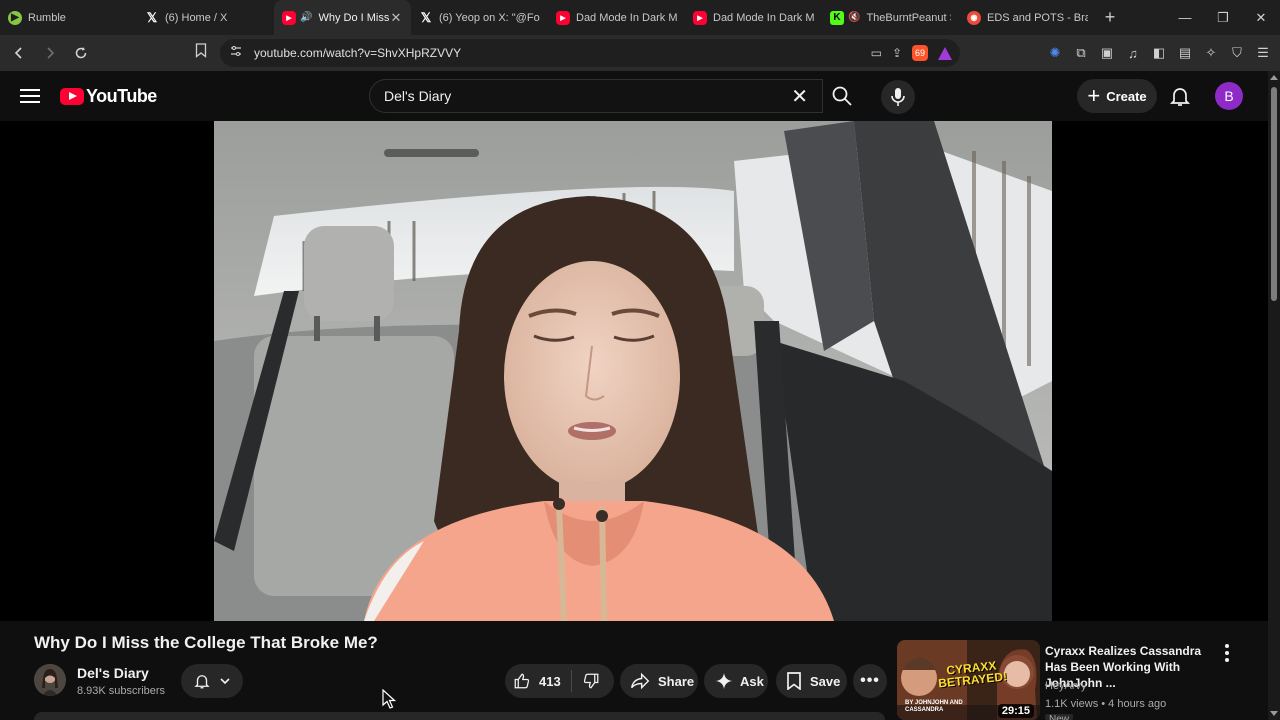  I want to click on plus-icon: +, so click(1094, 95).